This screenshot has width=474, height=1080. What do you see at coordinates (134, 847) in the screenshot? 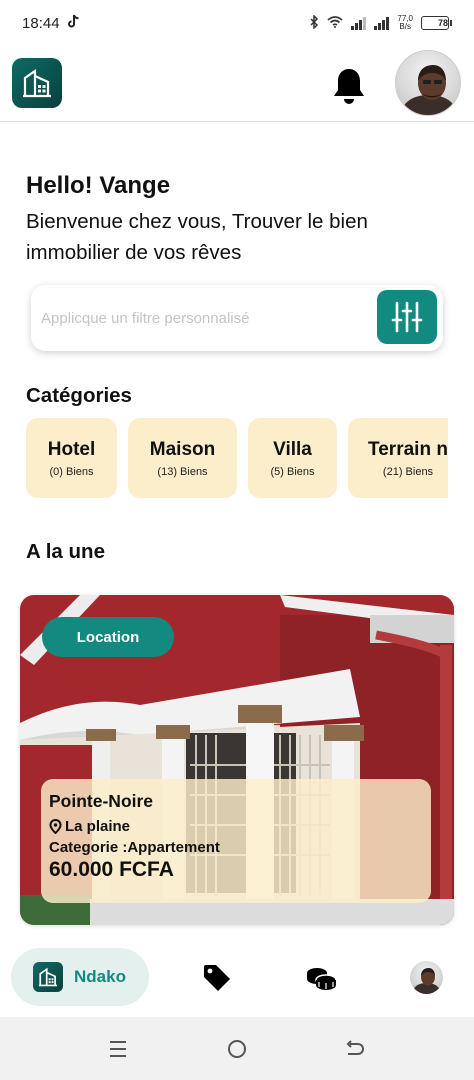
I see `property-category: Categorie :Appartement` at bounding box center [134, 847].